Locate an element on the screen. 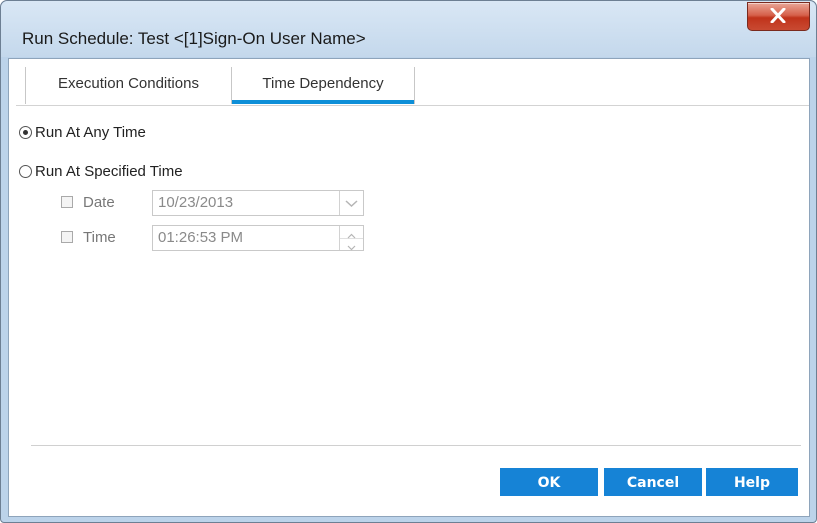 The height and width of the screenshot is (523, 817). radio-run-specified-time-label: Run At Specified Time is located at coordinates (109, 171).